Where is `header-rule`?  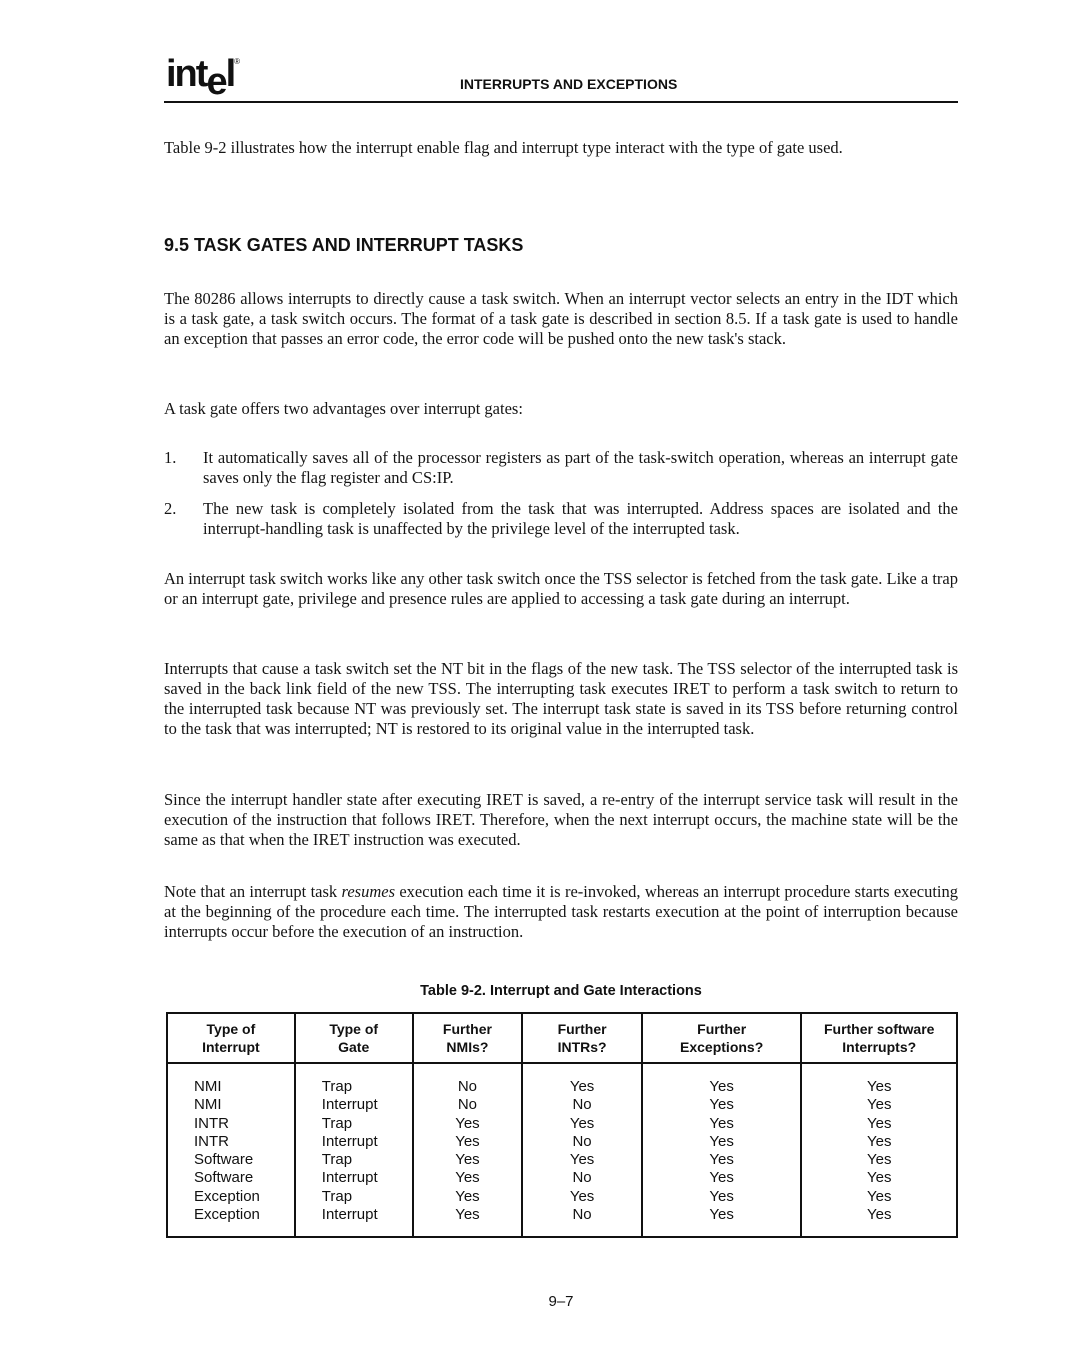
header-rule is located at coordinates (561, 102).